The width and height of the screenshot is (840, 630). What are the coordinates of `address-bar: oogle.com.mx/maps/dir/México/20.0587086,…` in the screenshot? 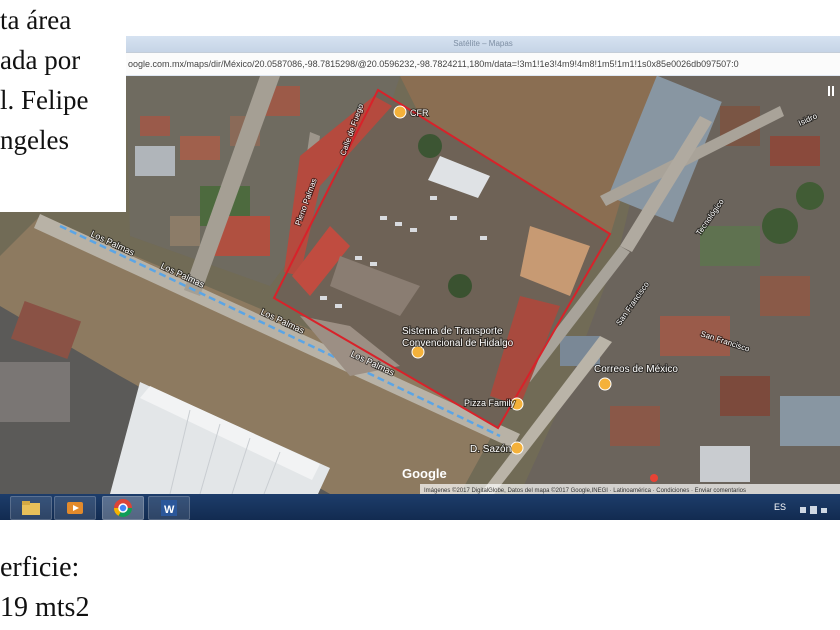 It's located at (483, 63).